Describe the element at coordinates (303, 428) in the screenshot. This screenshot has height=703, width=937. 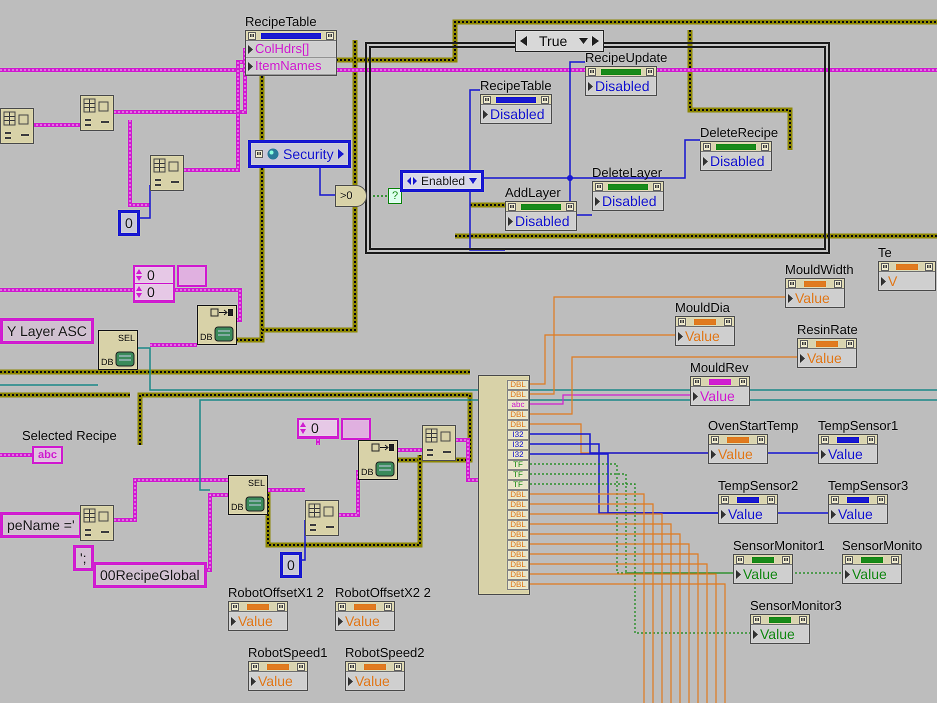
I see `index-spinner-icon` at that location.